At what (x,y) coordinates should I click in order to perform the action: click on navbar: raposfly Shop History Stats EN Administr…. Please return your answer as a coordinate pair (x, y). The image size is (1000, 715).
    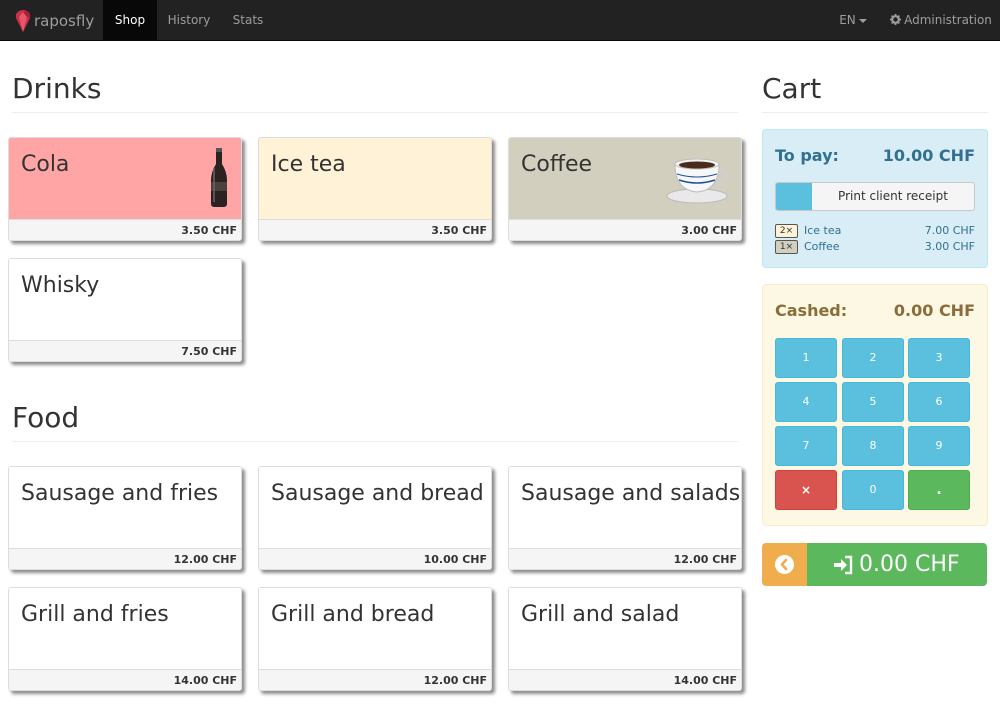
    Looking at the image, I should click on (500, 20).